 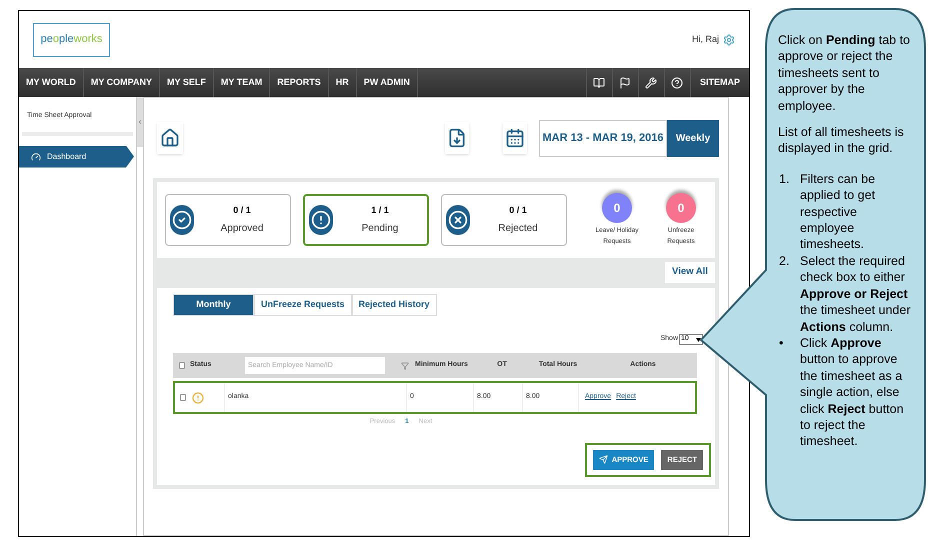 What do you see at coordinates (690, 272) in the screenshot?
I see `view-all-button: View All` at bounding box center [690, 272].